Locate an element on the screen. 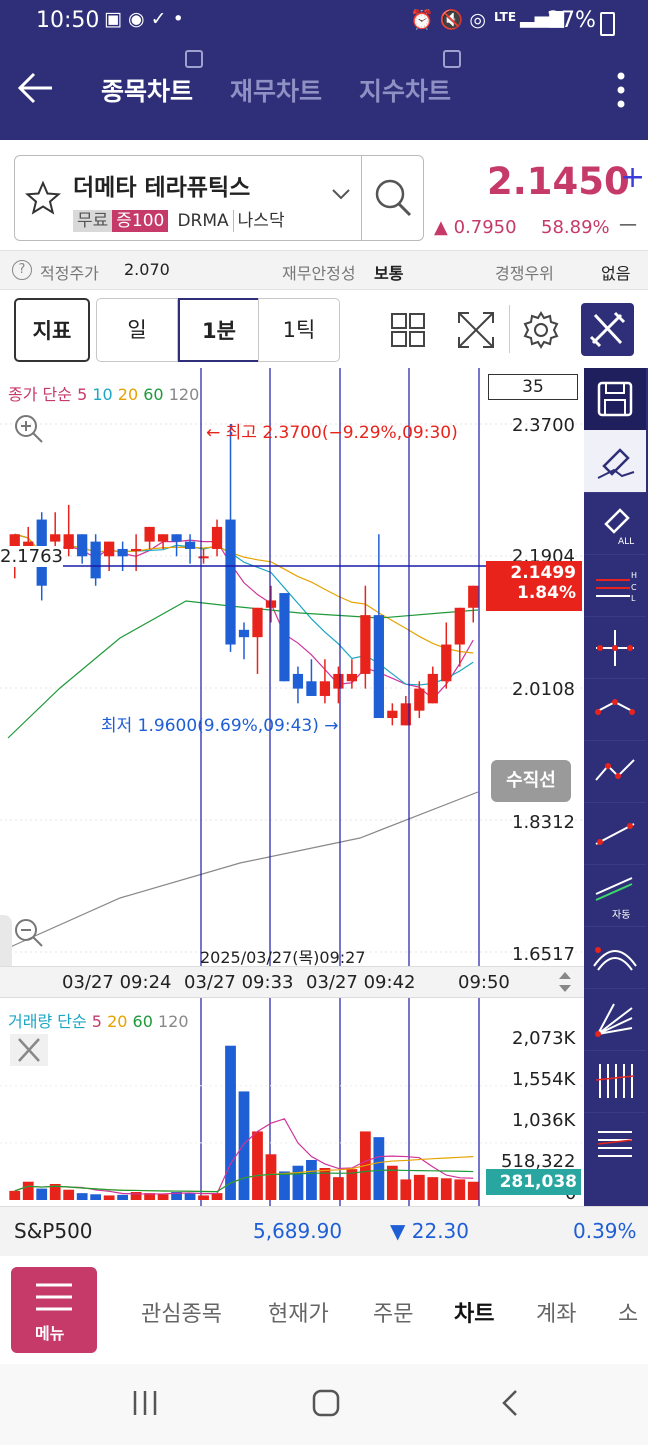  close-volume-icon is located at coordinates (29, 1050).